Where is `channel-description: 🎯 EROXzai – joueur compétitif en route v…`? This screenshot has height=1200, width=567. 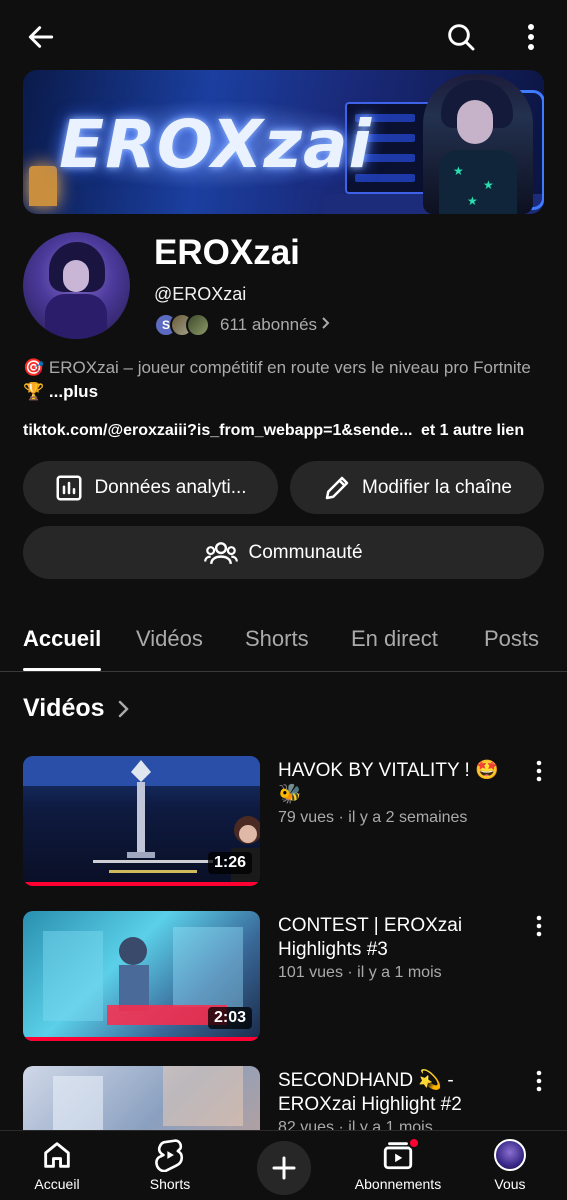 channel-description: 🎯 EROXzai – joueur compétitif en route v… is located at coordinates (283, 380).